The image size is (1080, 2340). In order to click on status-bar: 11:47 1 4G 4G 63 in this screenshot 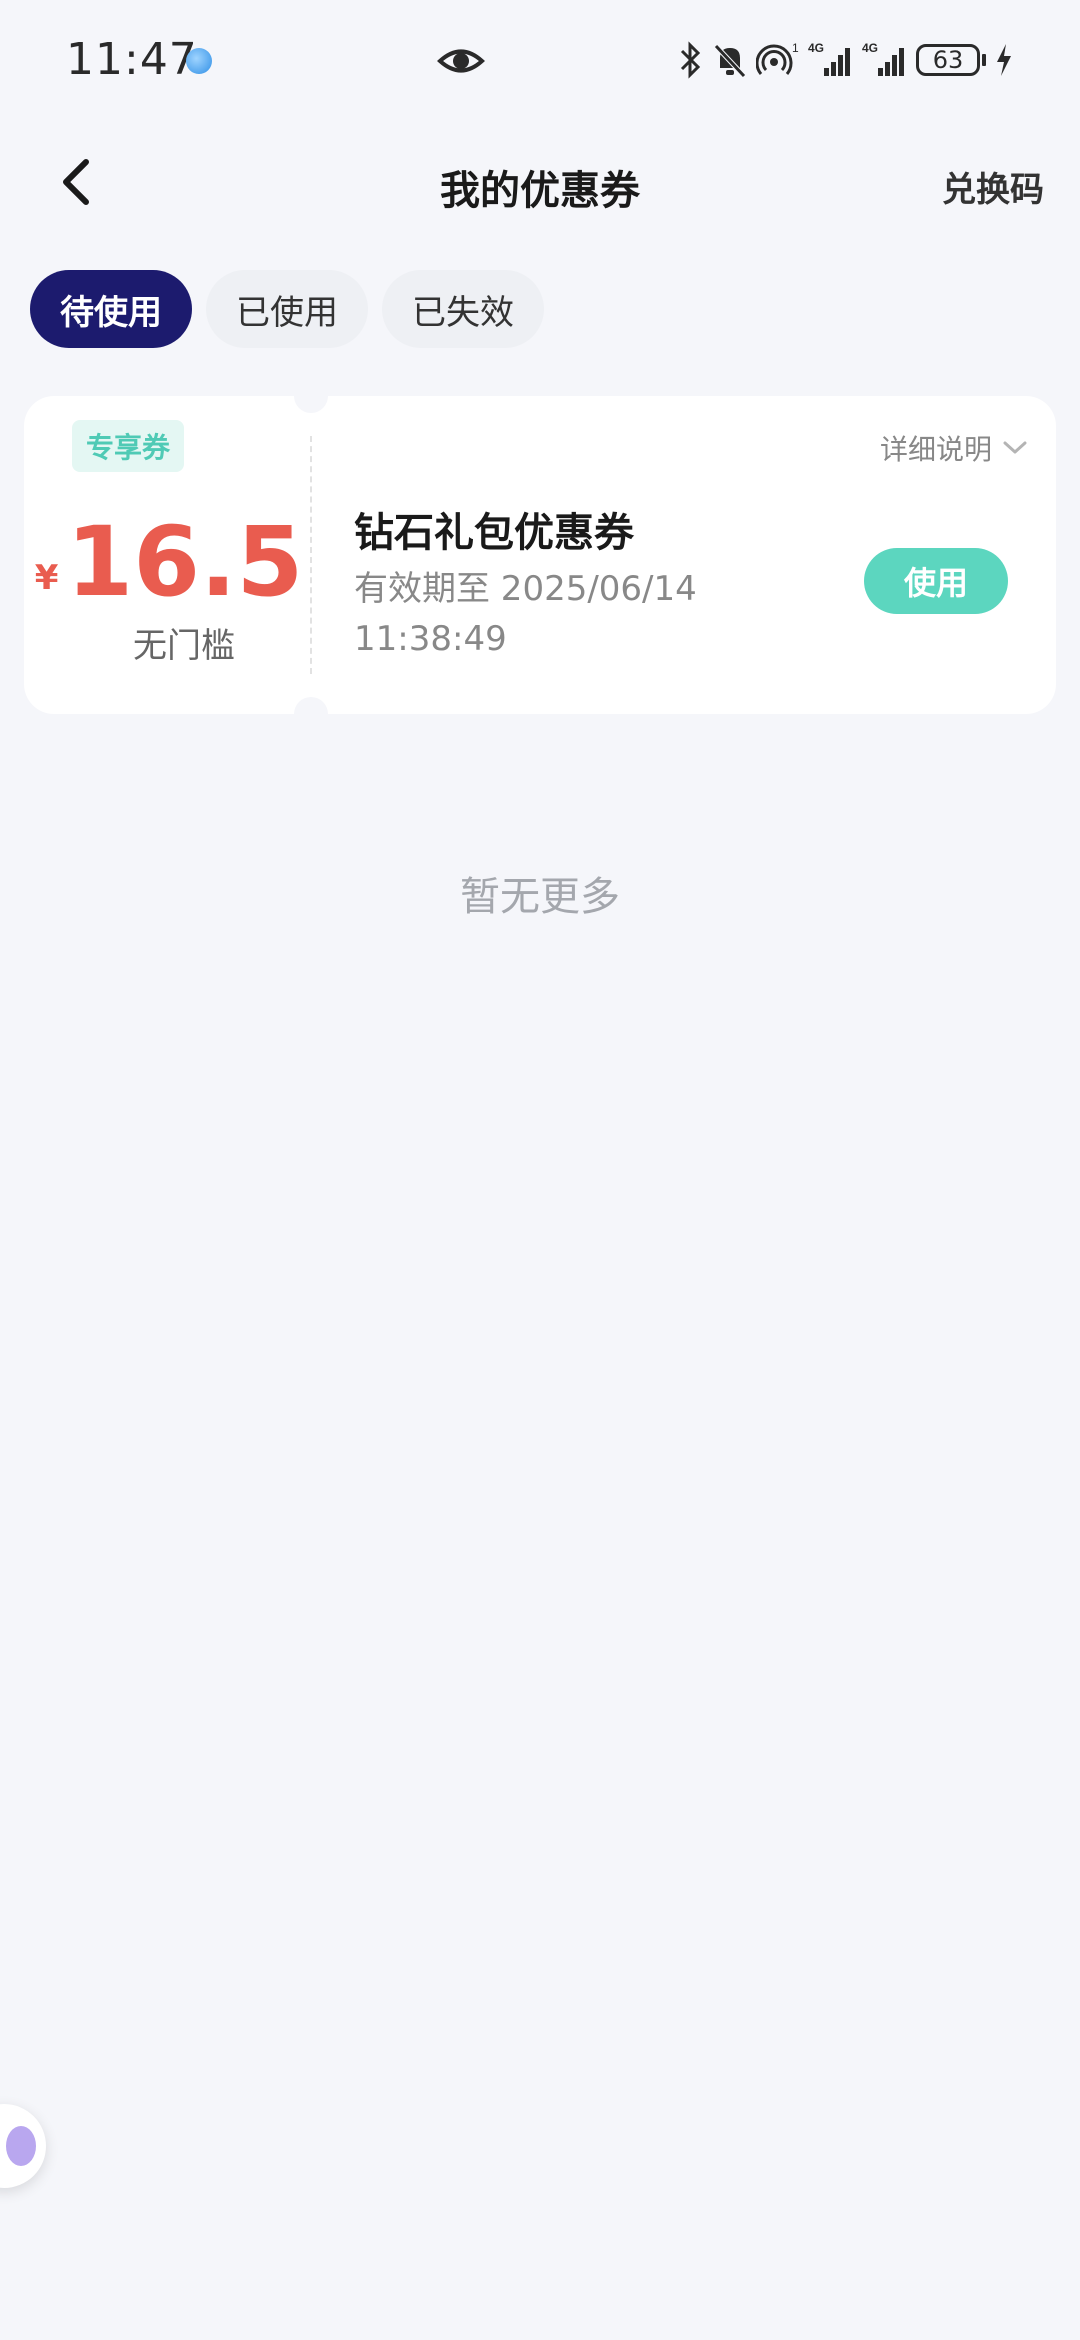, I will do `click(540, 60)`.